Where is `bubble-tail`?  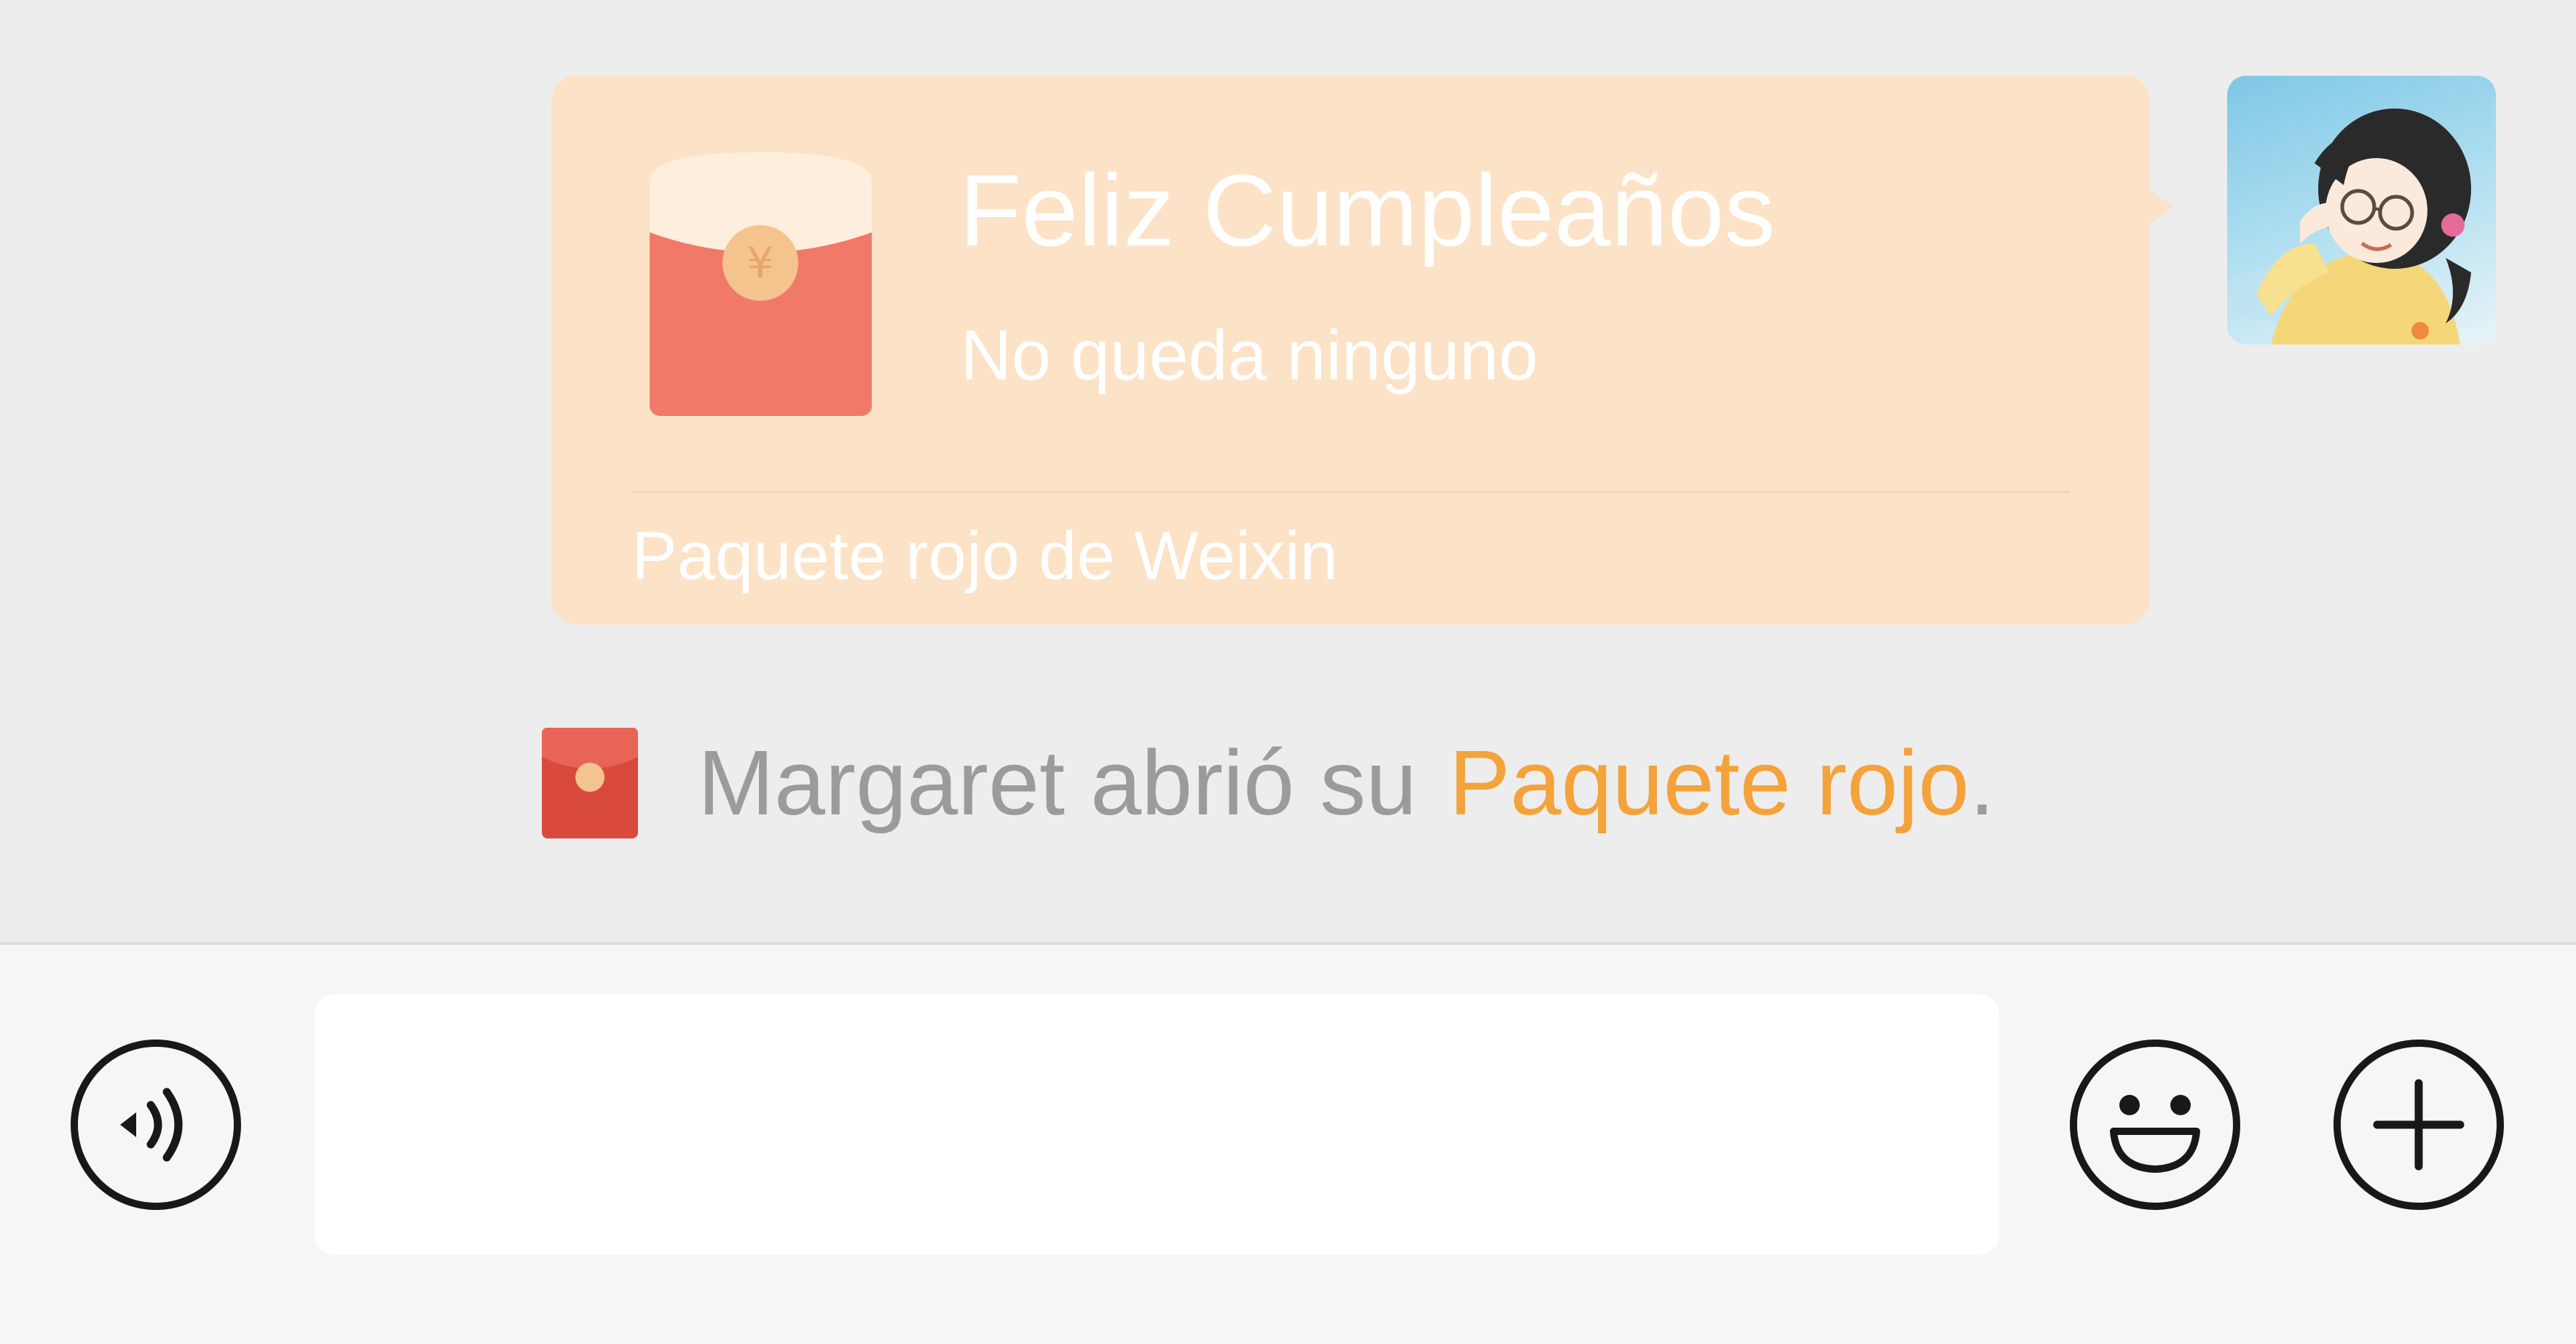
bubble-tail is located at coordinates (2157, 207).